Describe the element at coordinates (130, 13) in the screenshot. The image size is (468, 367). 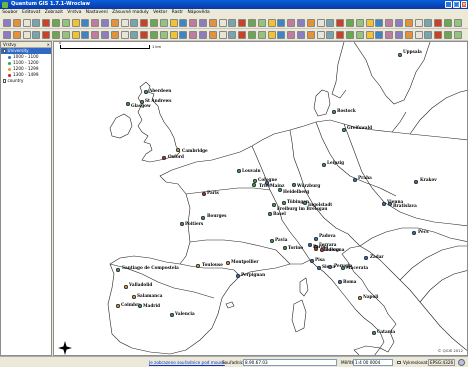
I see `menu-plugins: Zásuvné moduly` at that location.